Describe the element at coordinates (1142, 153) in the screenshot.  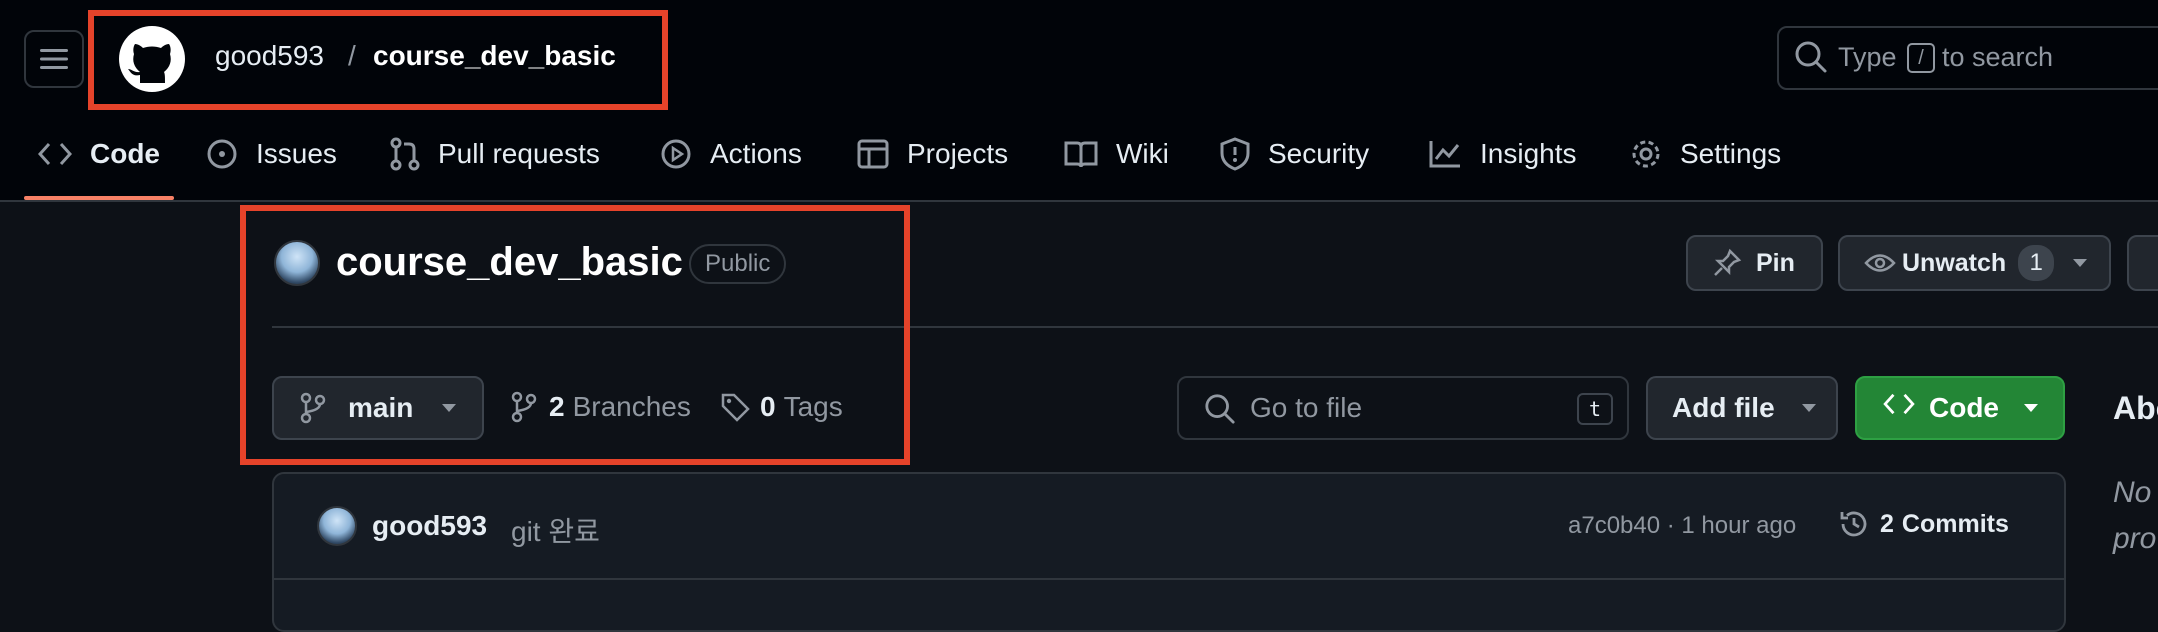
I see `tab-wiki-label: Wiki` at that location.